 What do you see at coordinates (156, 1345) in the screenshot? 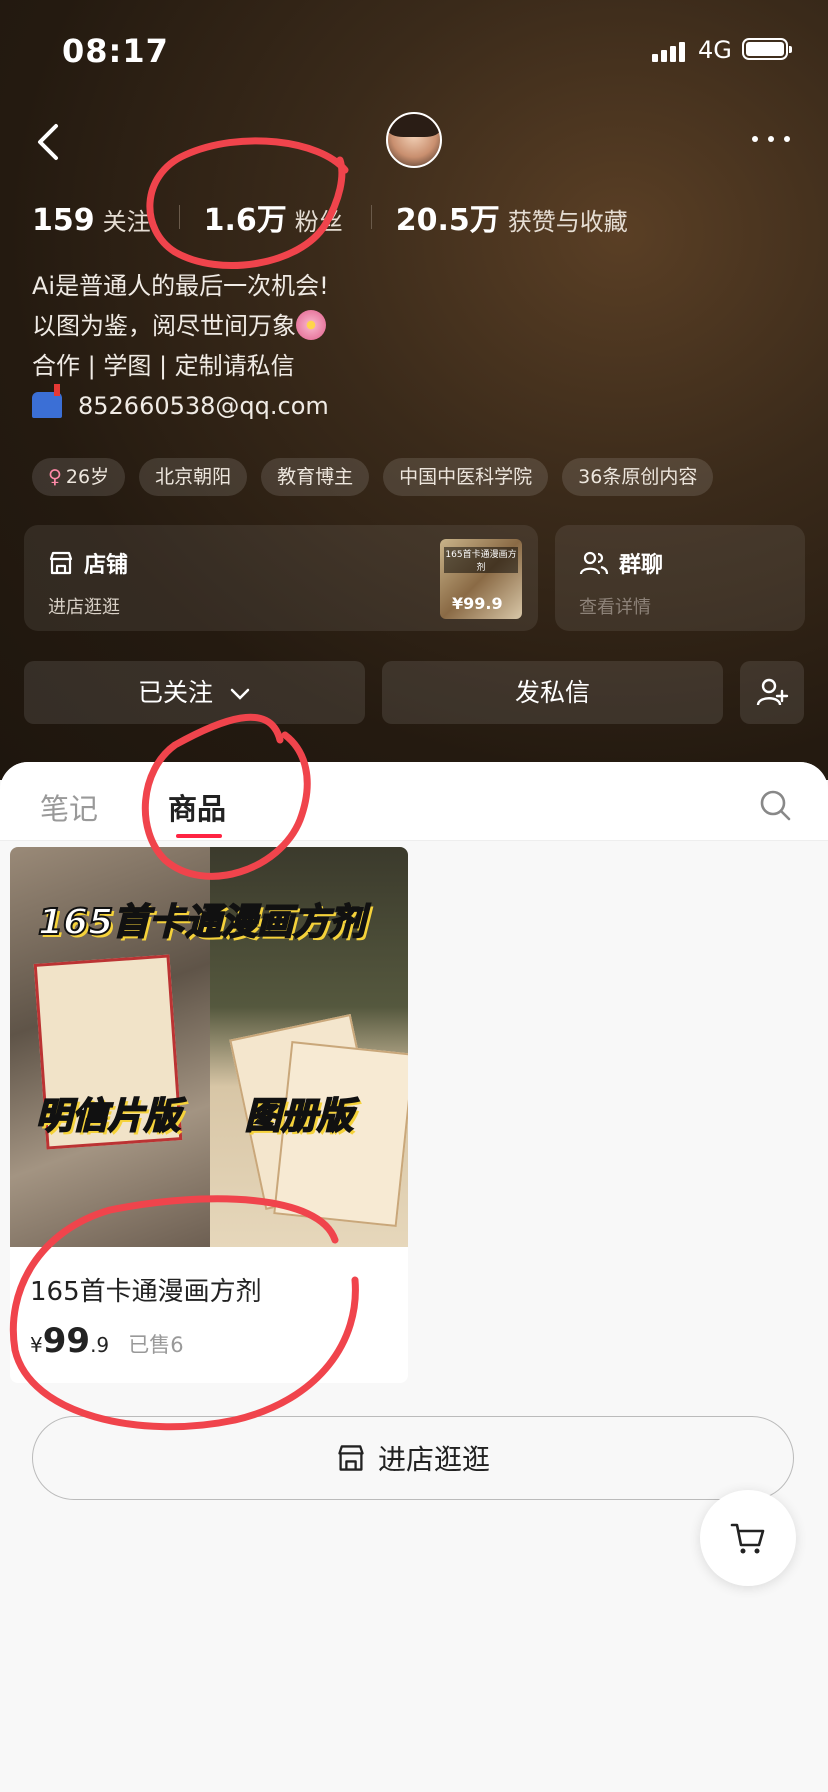
I see `sold-count: 已售6` at bounding box center [156, 1345].